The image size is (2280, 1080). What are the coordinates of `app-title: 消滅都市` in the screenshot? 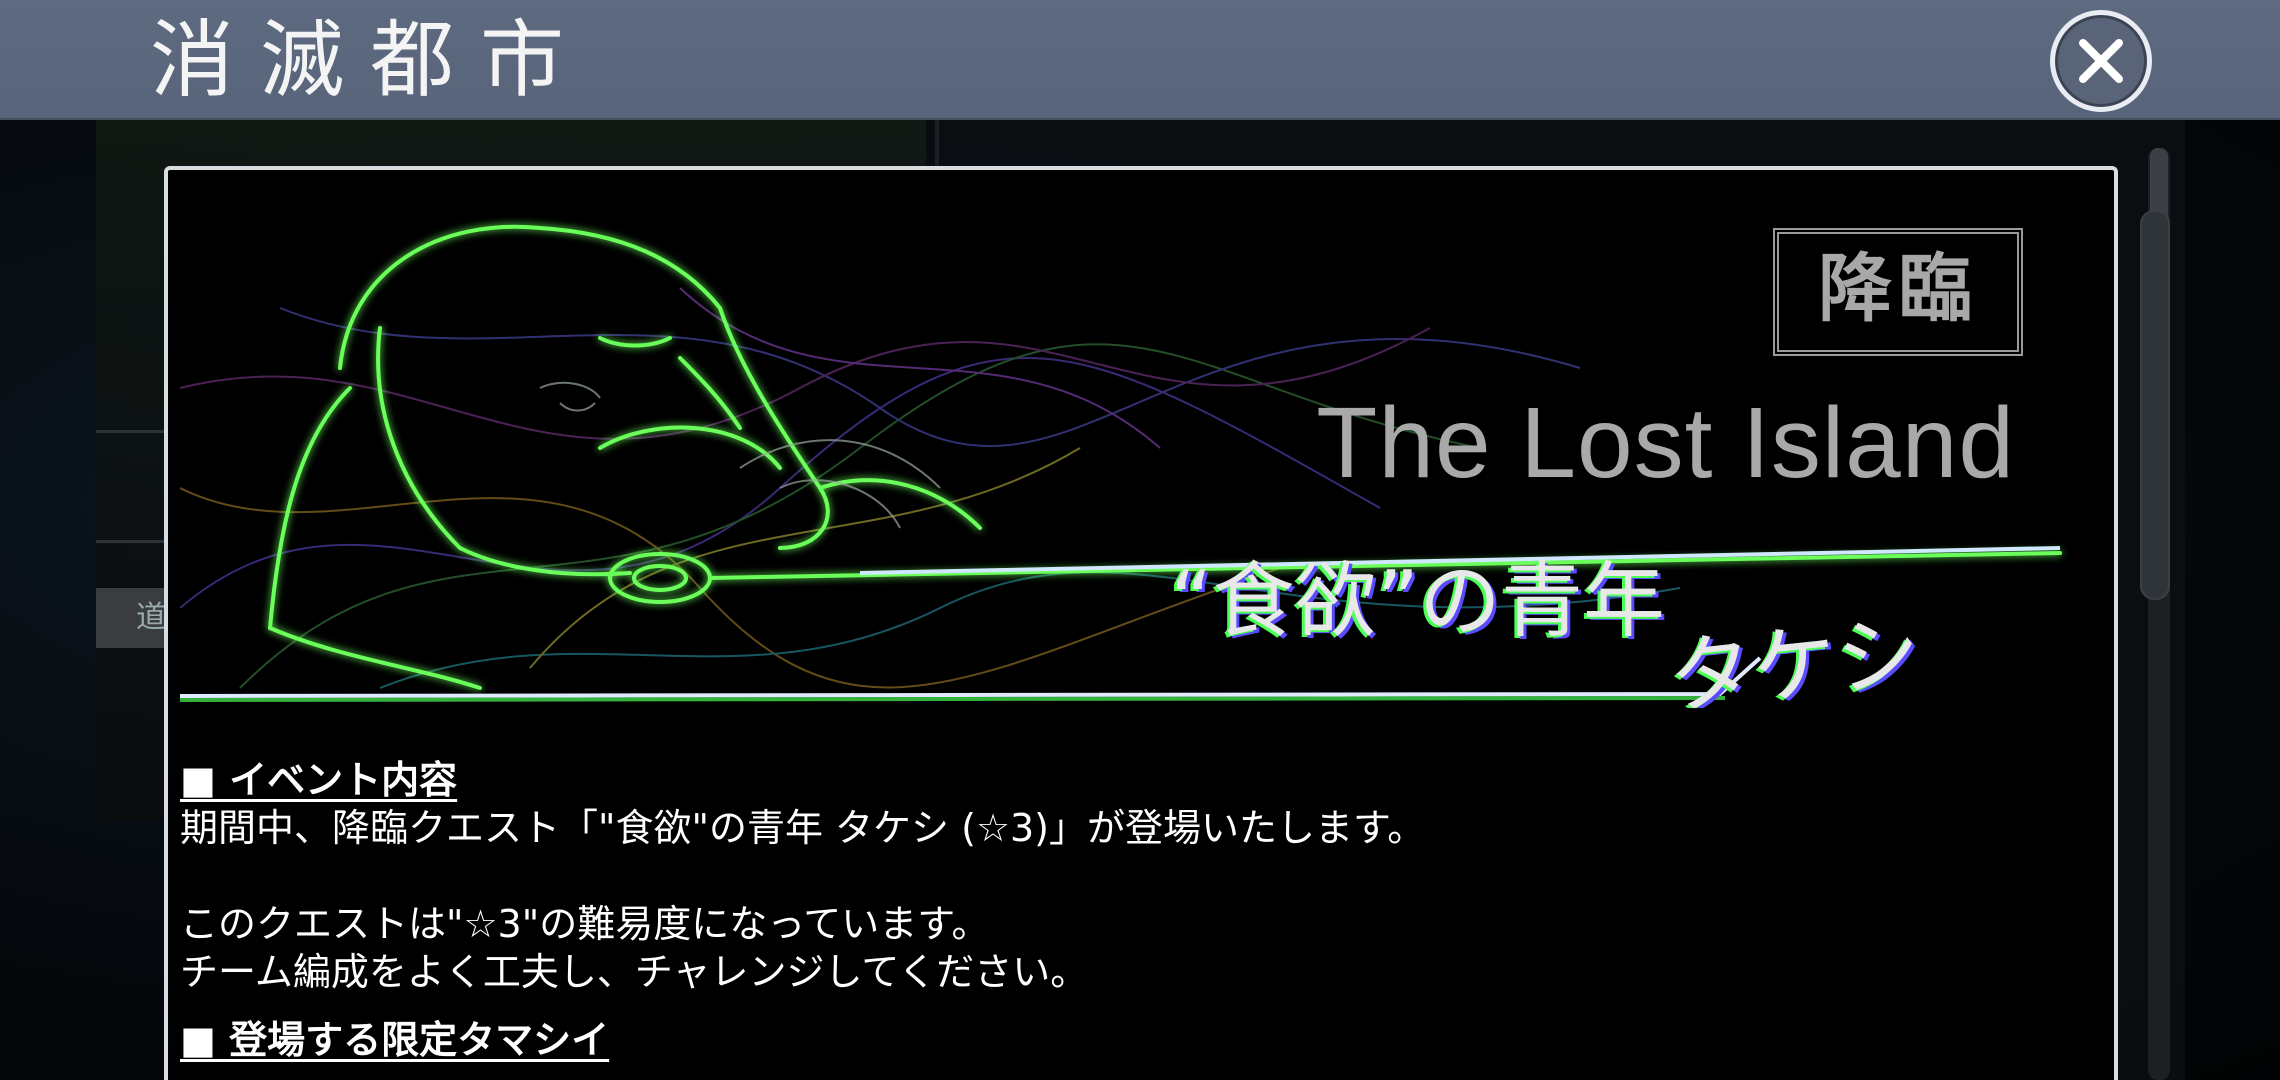 It's located at (370, 60).